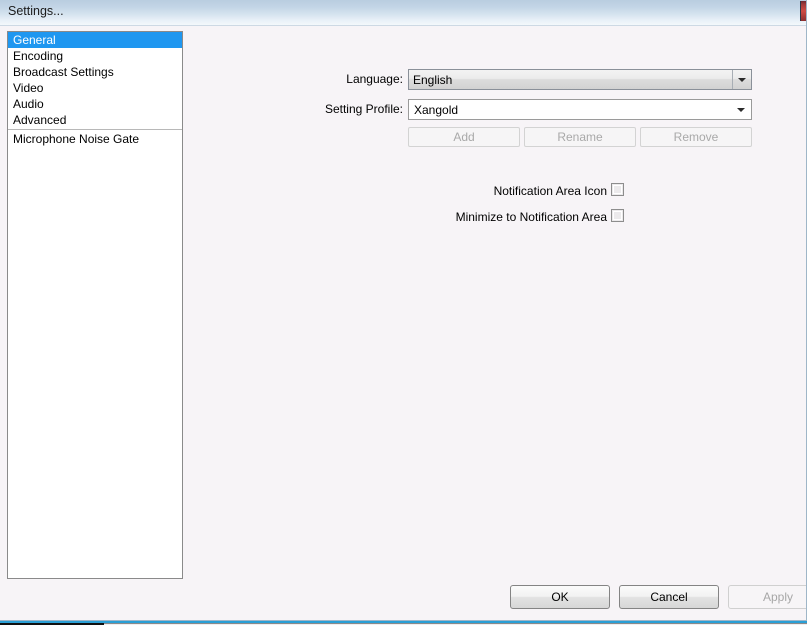 Image resolution: width=807 pixels, height=625 pixels. I want to click on rename-profile-button: Rename, so click(580, 137).